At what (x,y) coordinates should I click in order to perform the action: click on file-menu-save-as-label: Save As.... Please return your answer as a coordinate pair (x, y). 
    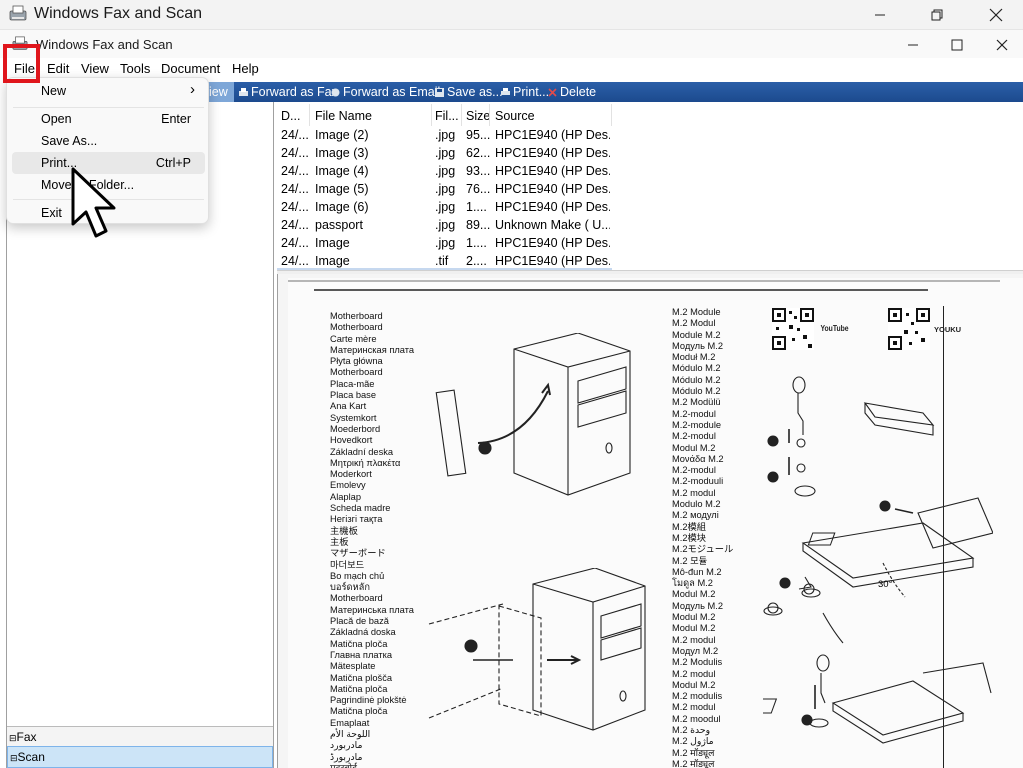
    Looking at the image, I should click on (69, 141).